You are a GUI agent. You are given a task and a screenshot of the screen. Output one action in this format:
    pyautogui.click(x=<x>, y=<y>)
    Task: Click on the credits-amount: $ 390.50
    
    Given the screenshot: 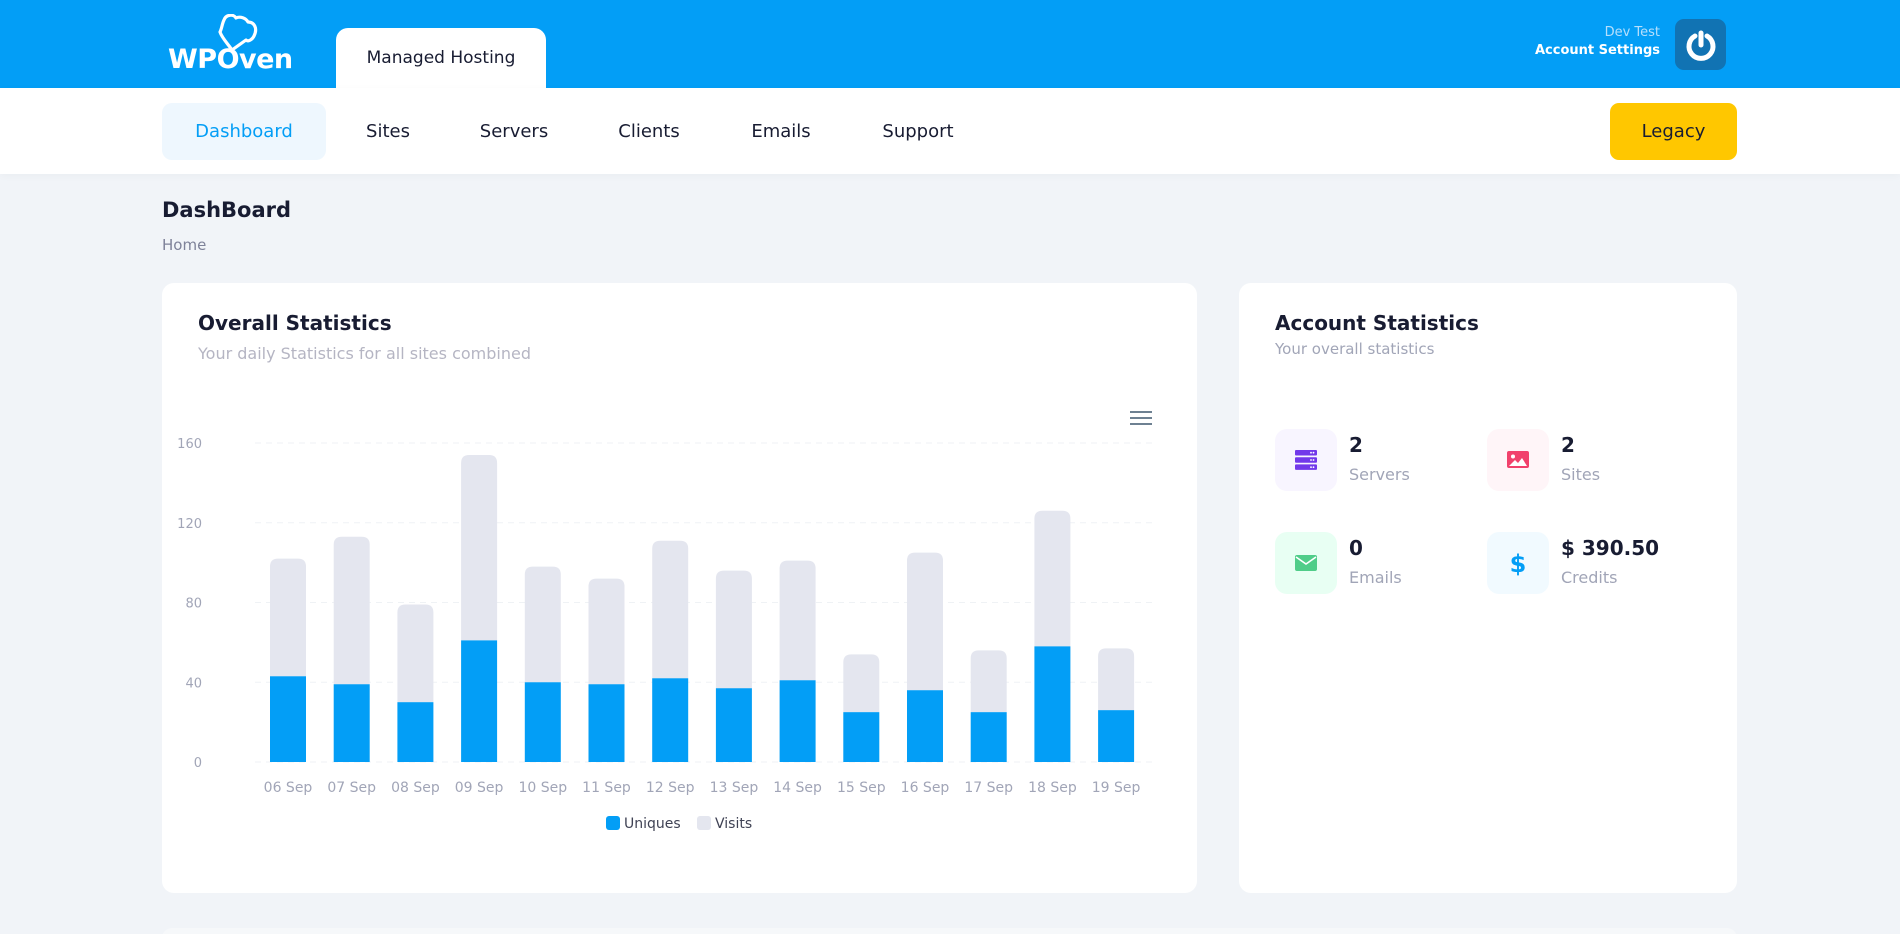 What is the action you would take?
    pyautogui.click(x=1610, y=548)
    